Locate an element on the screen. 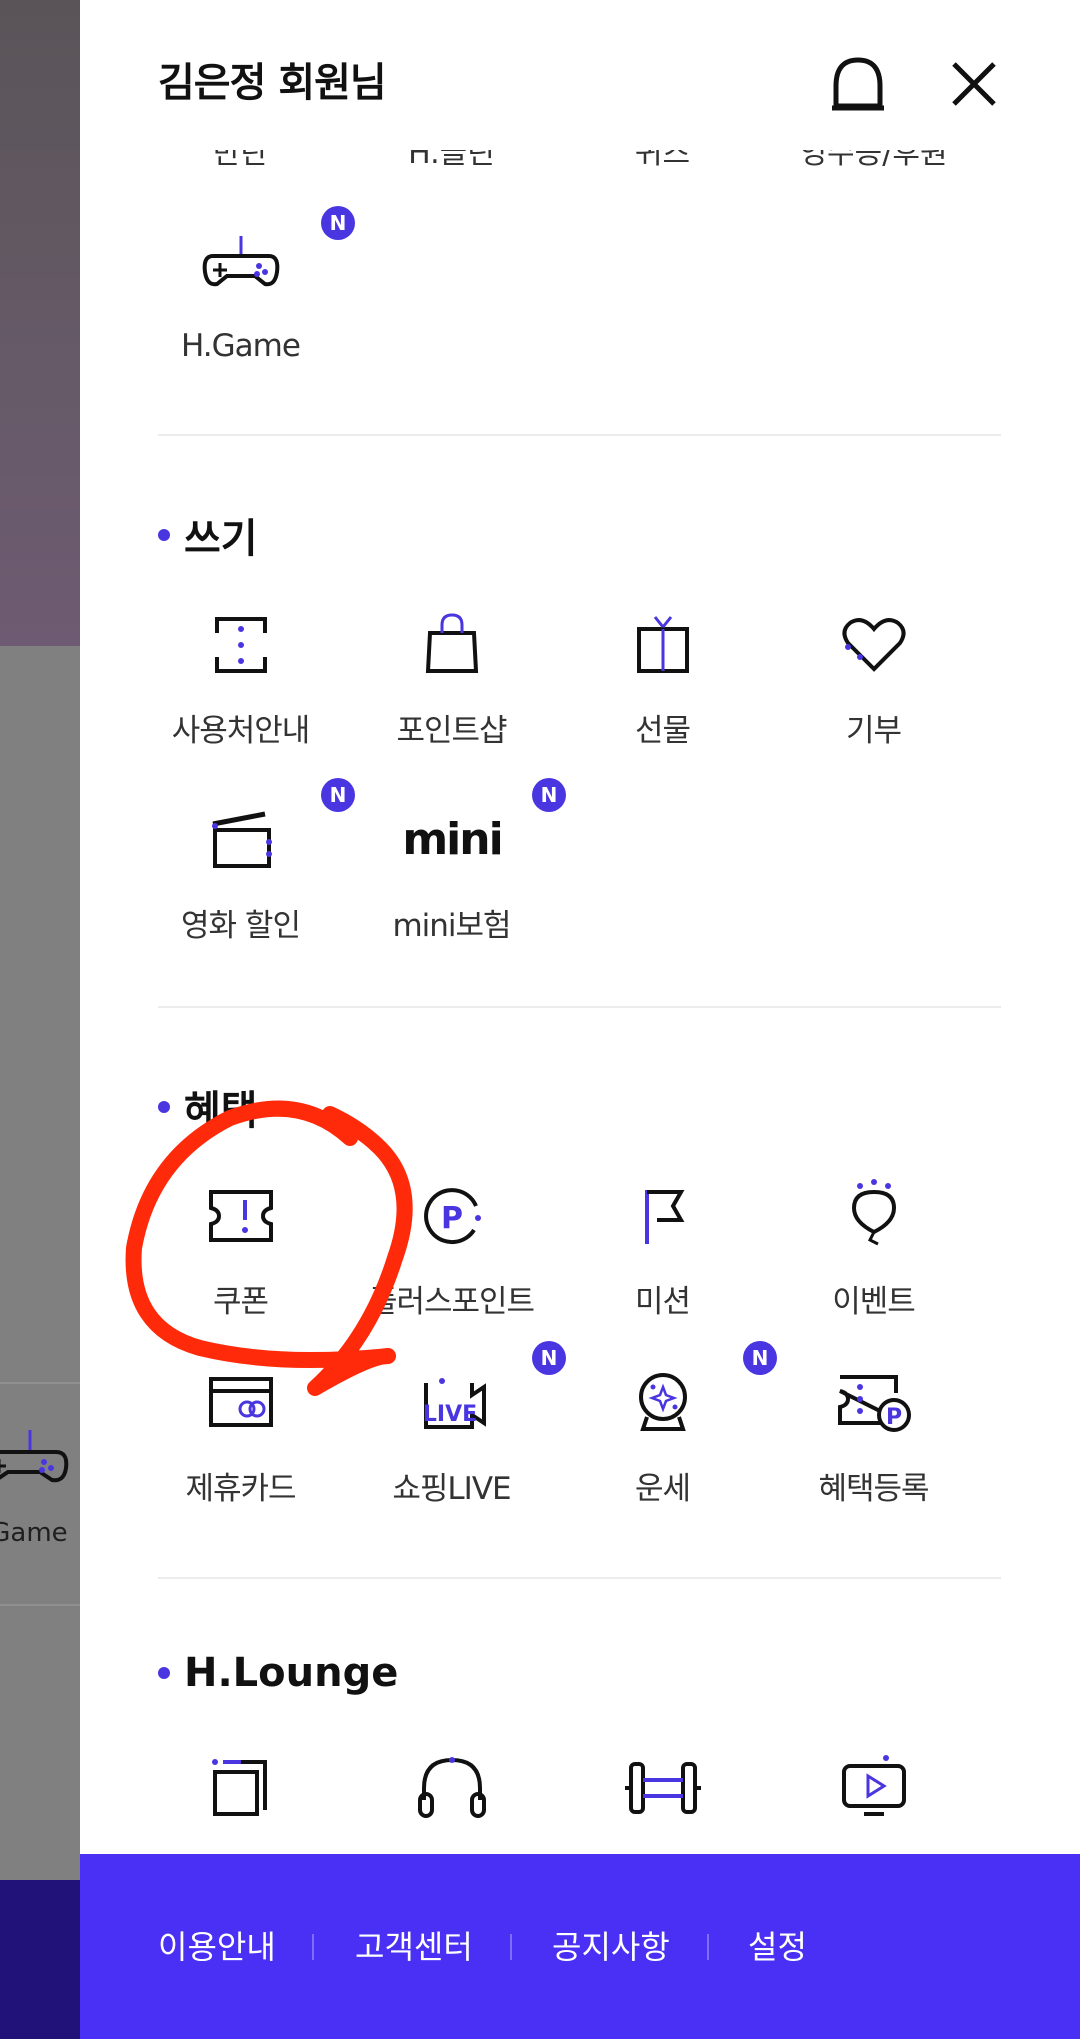  section-title-lounge: H.Lounge is located at coordinates (278, 1673).